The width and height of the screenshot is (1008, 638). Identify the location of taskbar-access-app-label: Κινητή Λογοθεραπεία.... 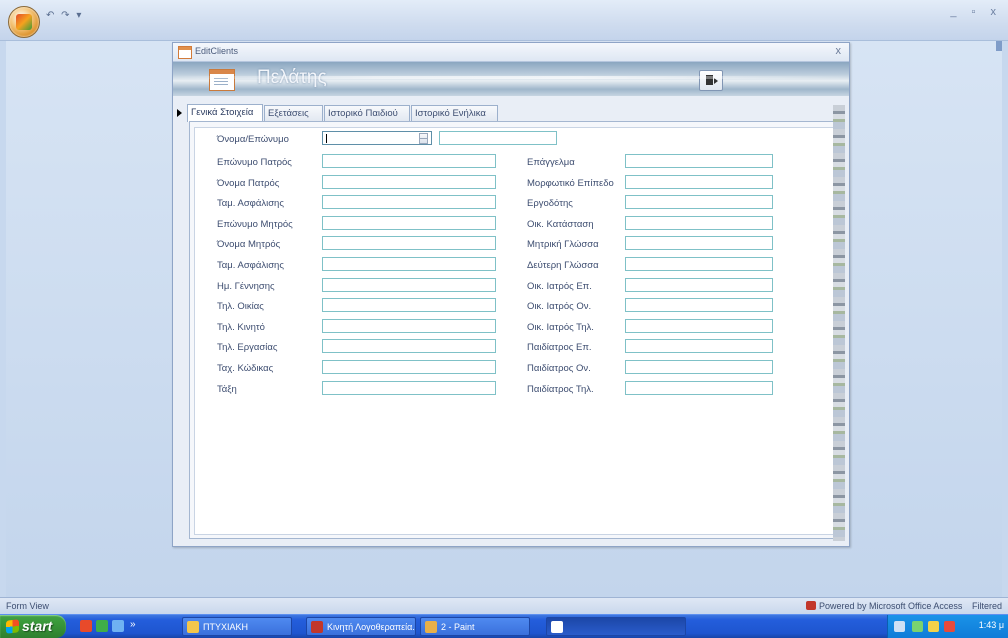
(371, 627).